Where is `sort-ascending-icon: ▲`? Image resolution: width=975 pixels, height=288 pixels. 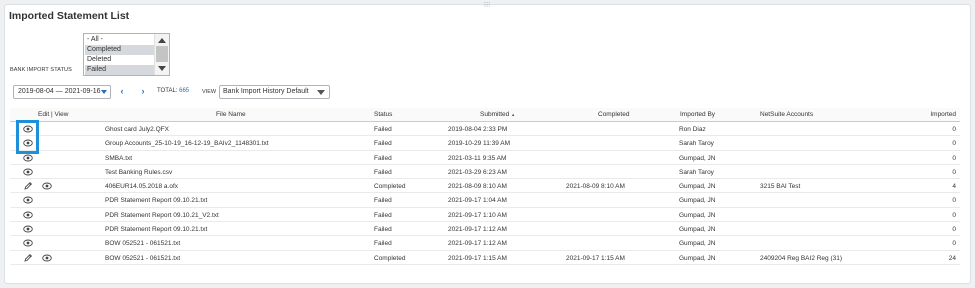
sort-ascending-icon: ▲ is located at coordinates (513, 114).